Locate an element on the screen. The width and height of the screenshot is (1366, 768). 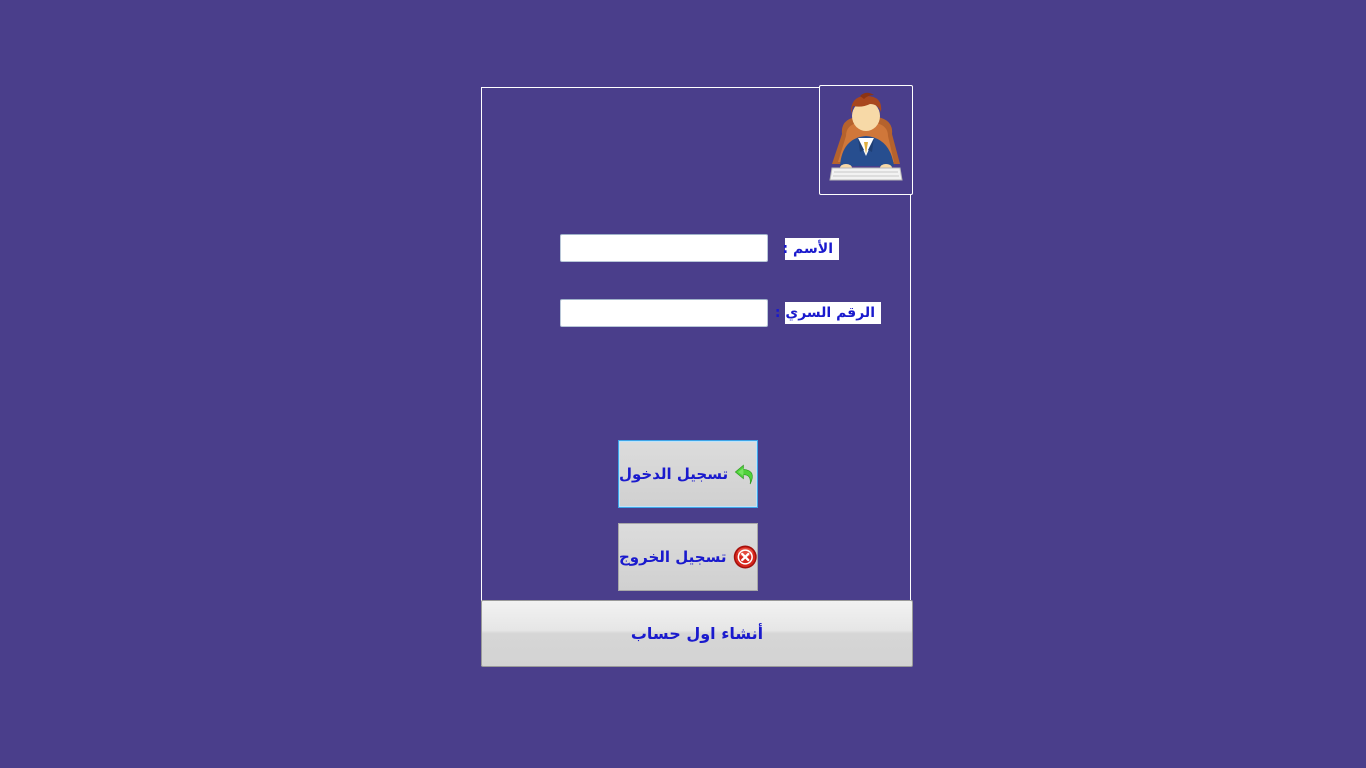
green-back-arrow-icon is located at coordinates (743, 474).